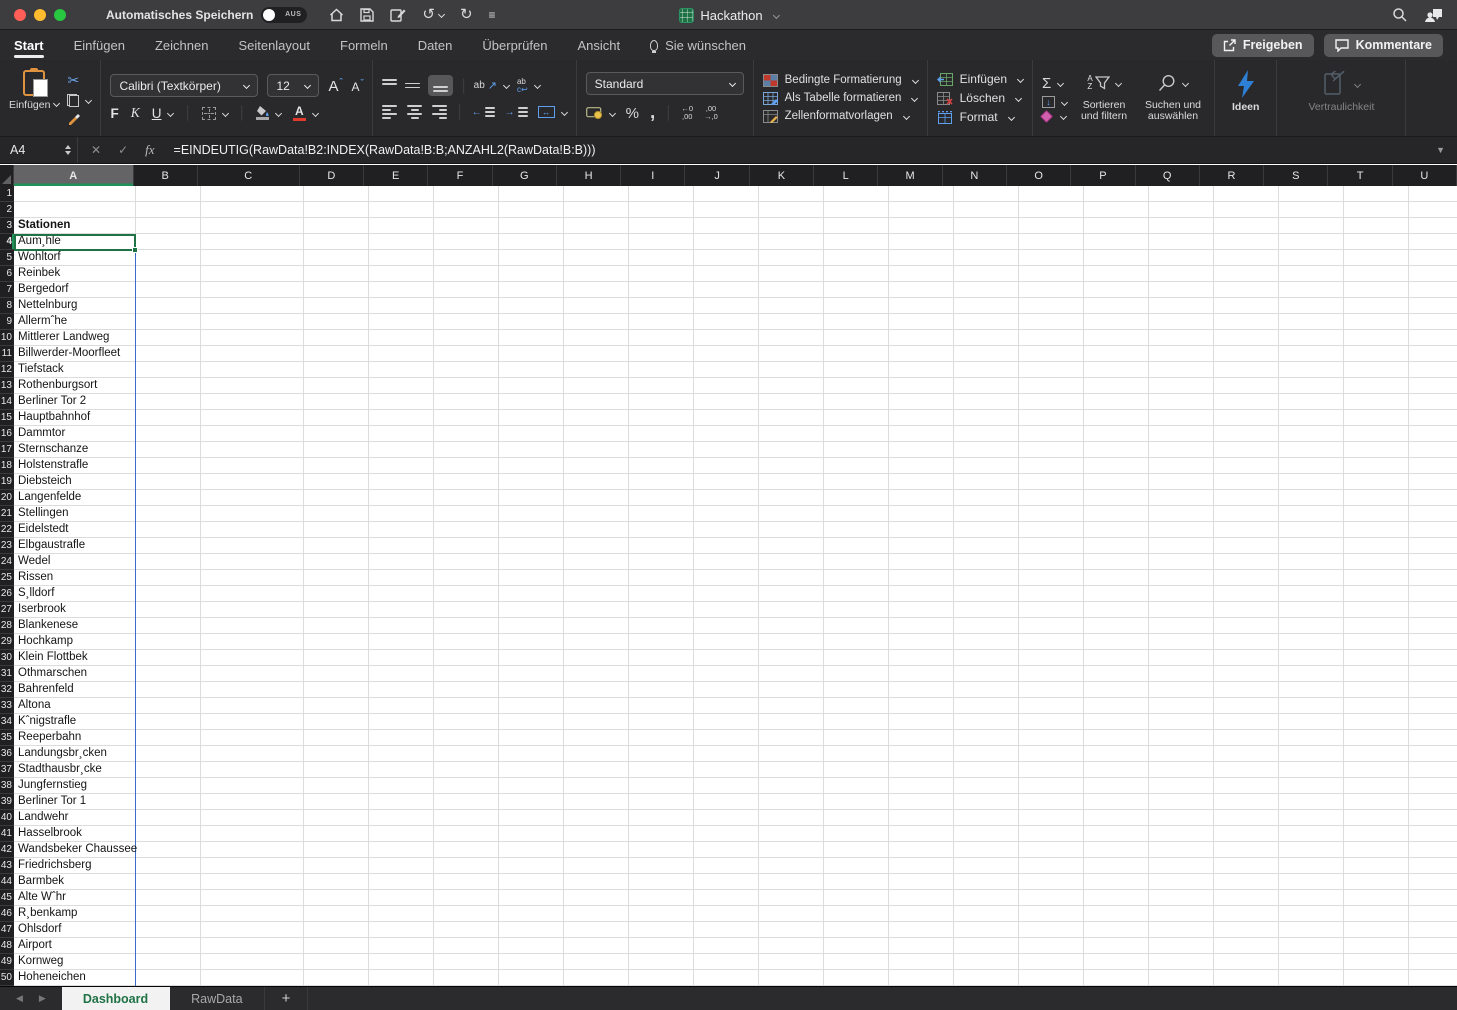 This screenshot has height=1010, width=1457. I want to click on decrease-decimal-button: ,00 →,0, so click(711, 113).